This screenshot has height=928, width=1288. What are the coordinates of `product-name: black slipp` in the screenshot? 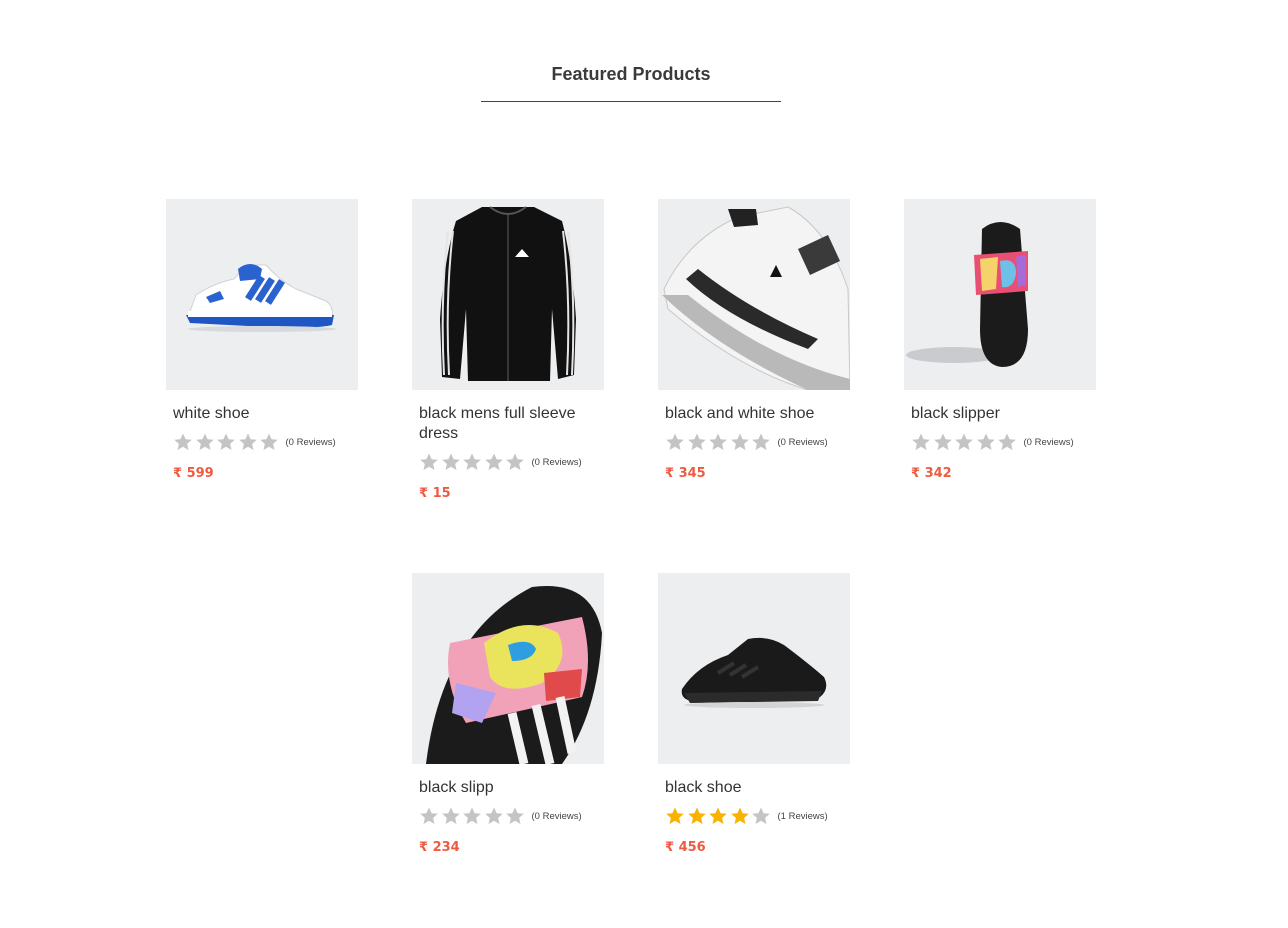 It's located at (508, 788).